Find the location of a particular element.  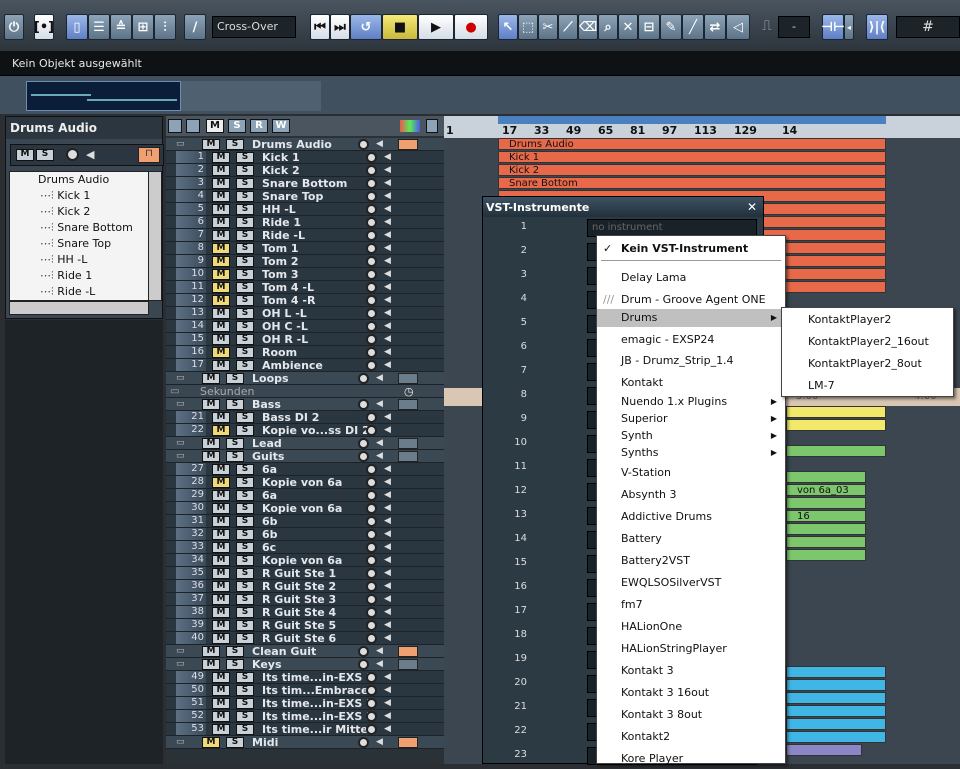

submenu-item: LM-7 is located at coordinates (867, 386).